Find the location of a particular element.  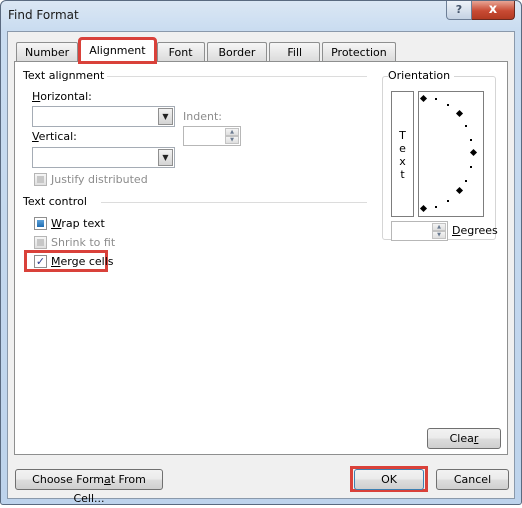

merge-cells-label: Merge cells is located at coordinates (82, 261).